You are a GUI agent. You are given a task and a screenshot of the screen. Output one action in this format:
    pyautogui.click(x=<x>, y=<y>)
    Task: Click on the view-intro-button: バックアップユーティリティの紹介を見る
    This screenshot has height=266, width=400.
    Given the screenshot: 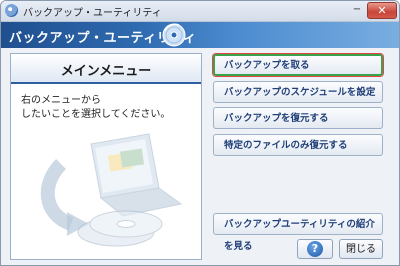 What is the action you would take?
    pyautogui.click(x=298, y=232)
    